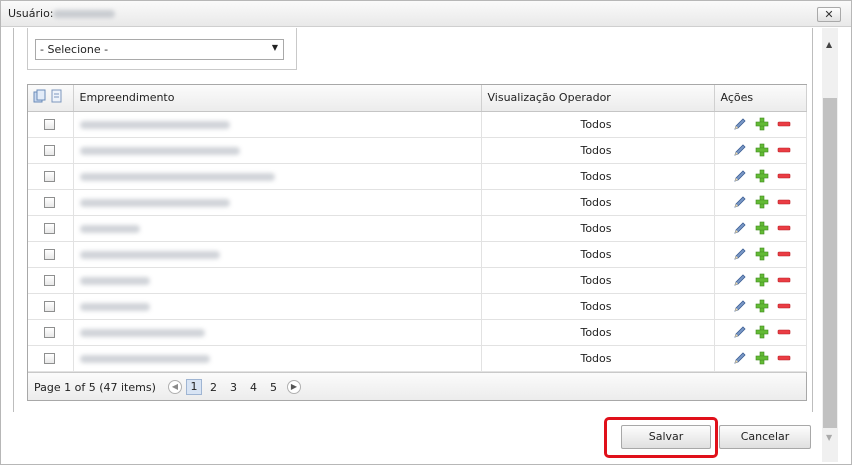 This screenshot has width=852, height=465. Describe the element at coordinates (829, 14) in the screenshot. I see `close-button: ✕` at that location.